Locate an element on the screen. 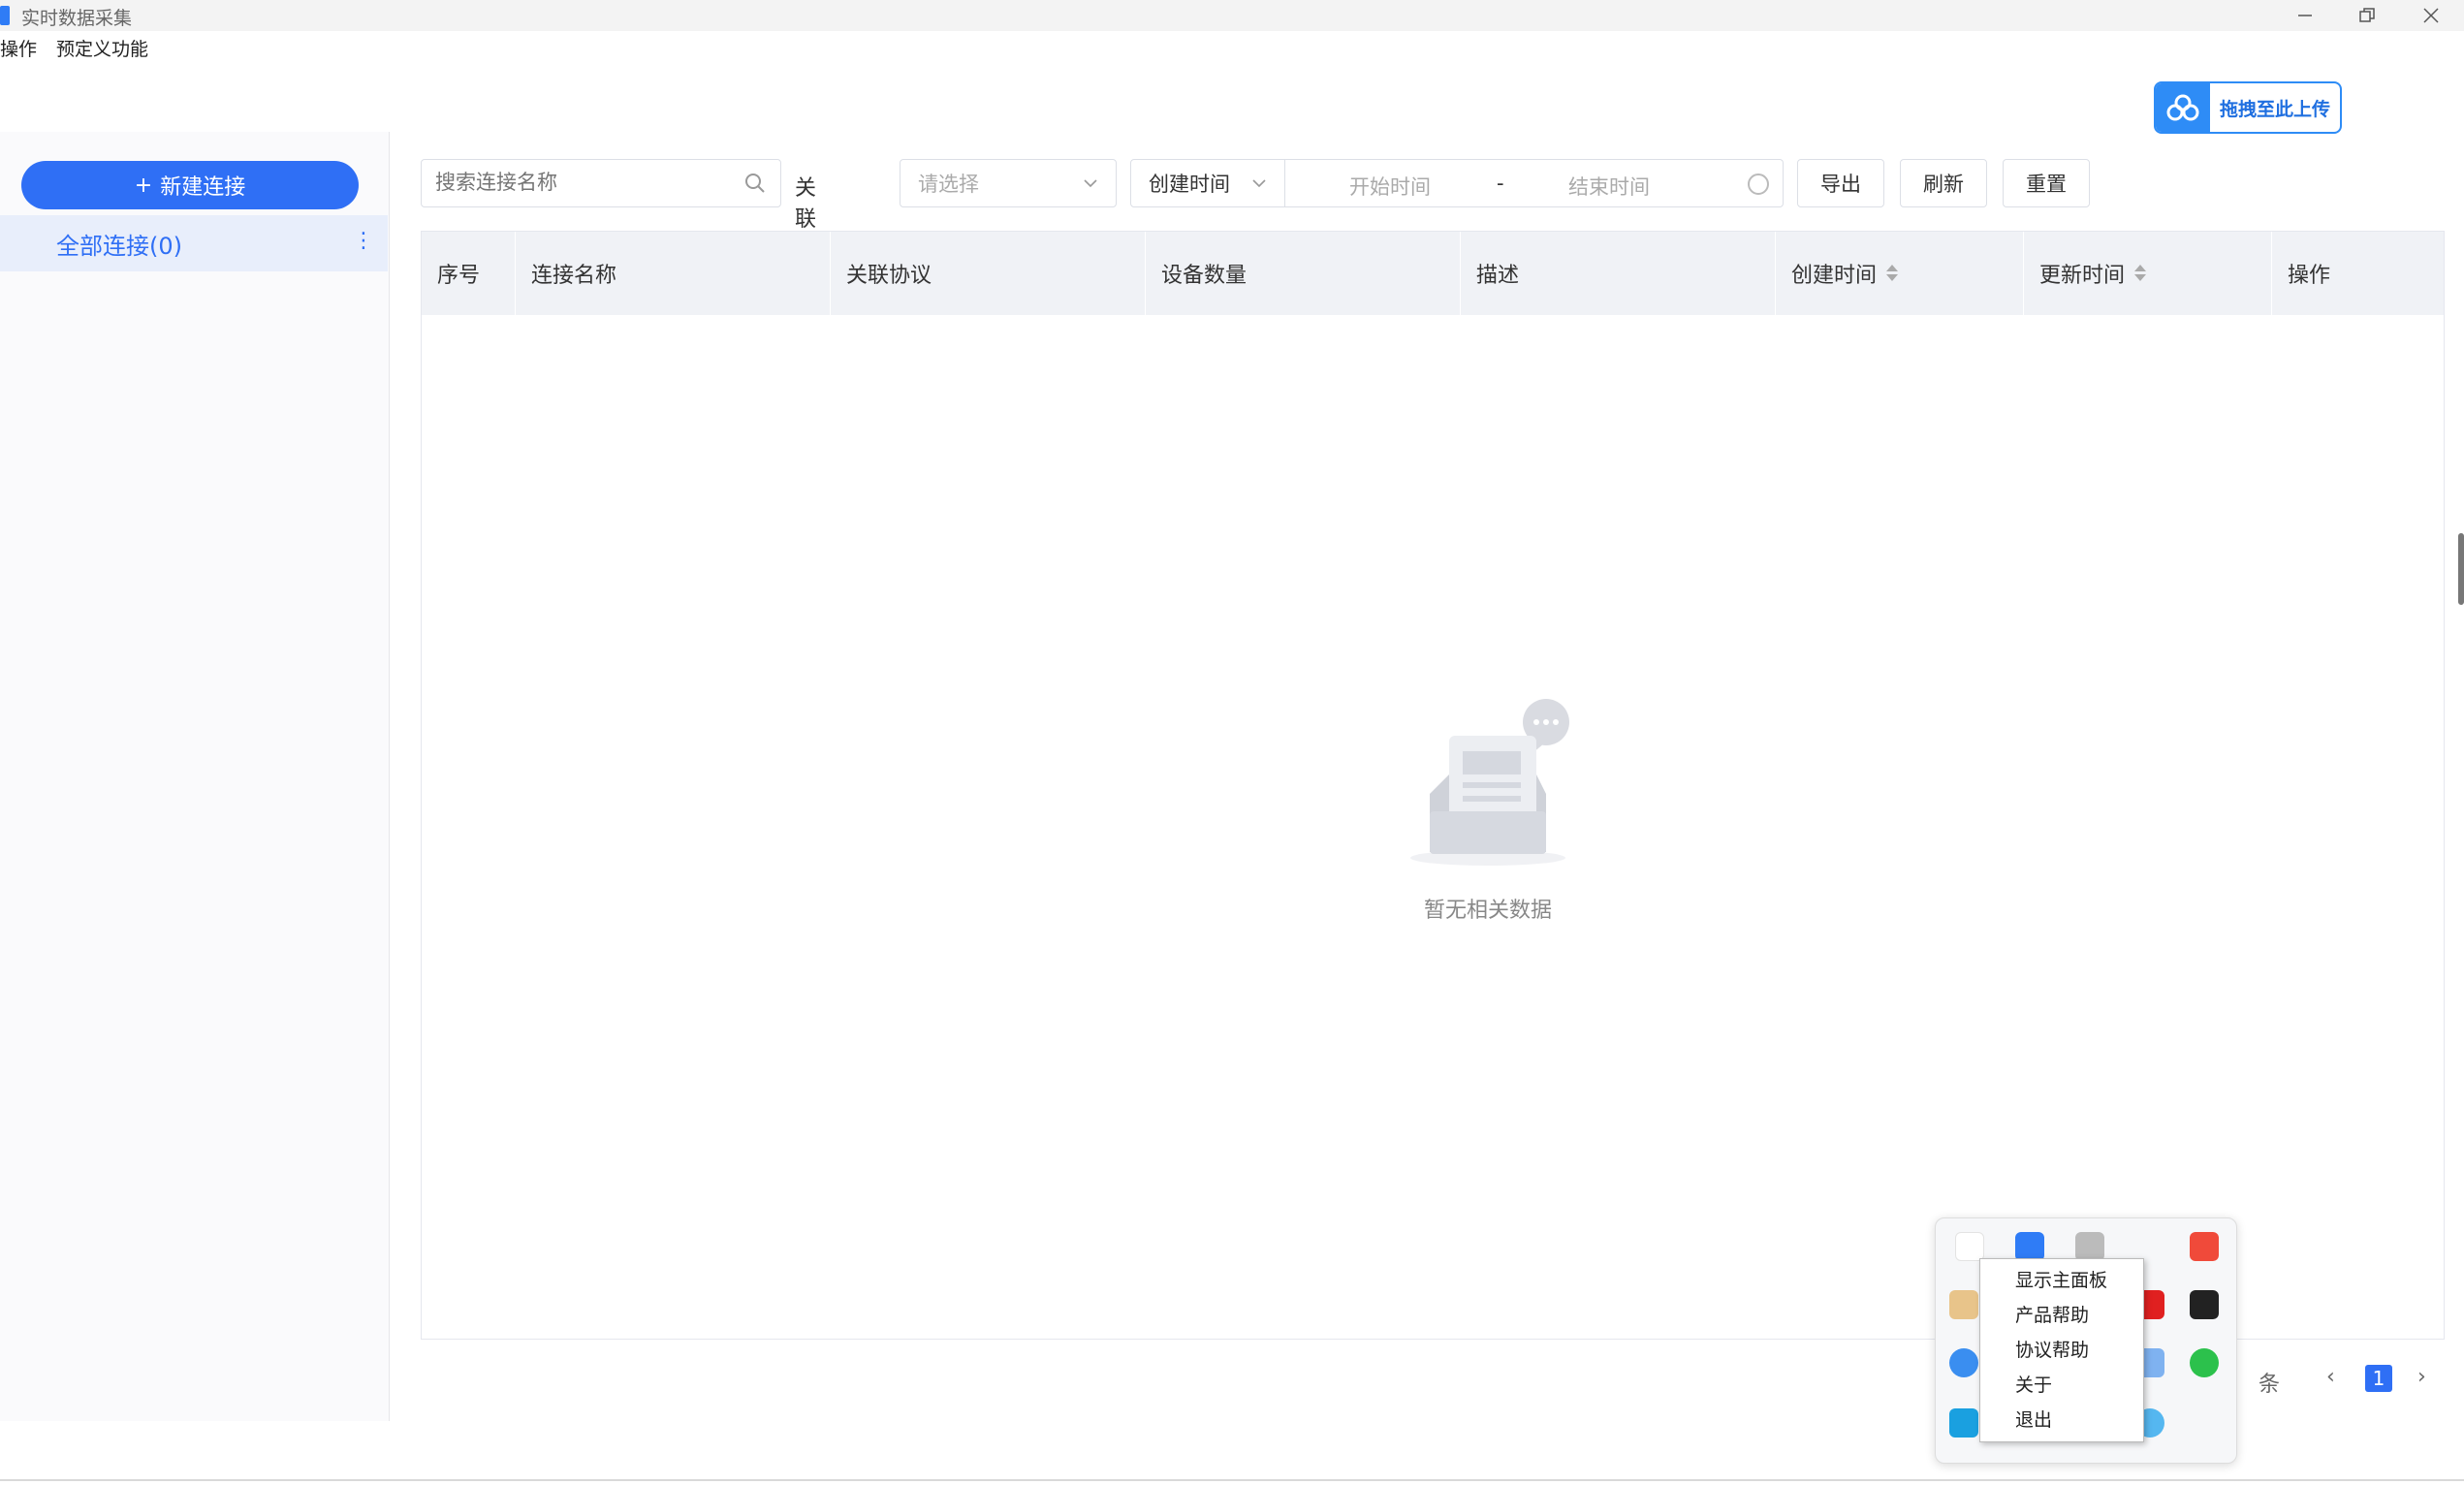 The image size is (2464, 1485). protocol-select-value: 请选择 is located at coordinates (948, 184).